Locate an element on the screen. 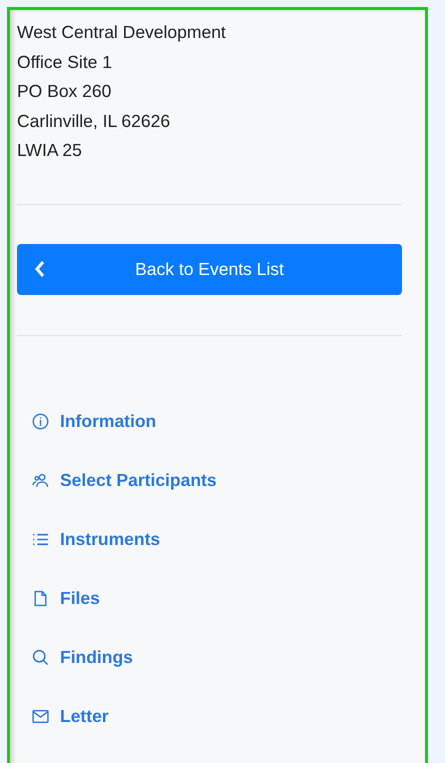 Image resolution: width=445 pixels, height=763 pixels. back-button: Back to Events List is located at coordinates (209, 269).